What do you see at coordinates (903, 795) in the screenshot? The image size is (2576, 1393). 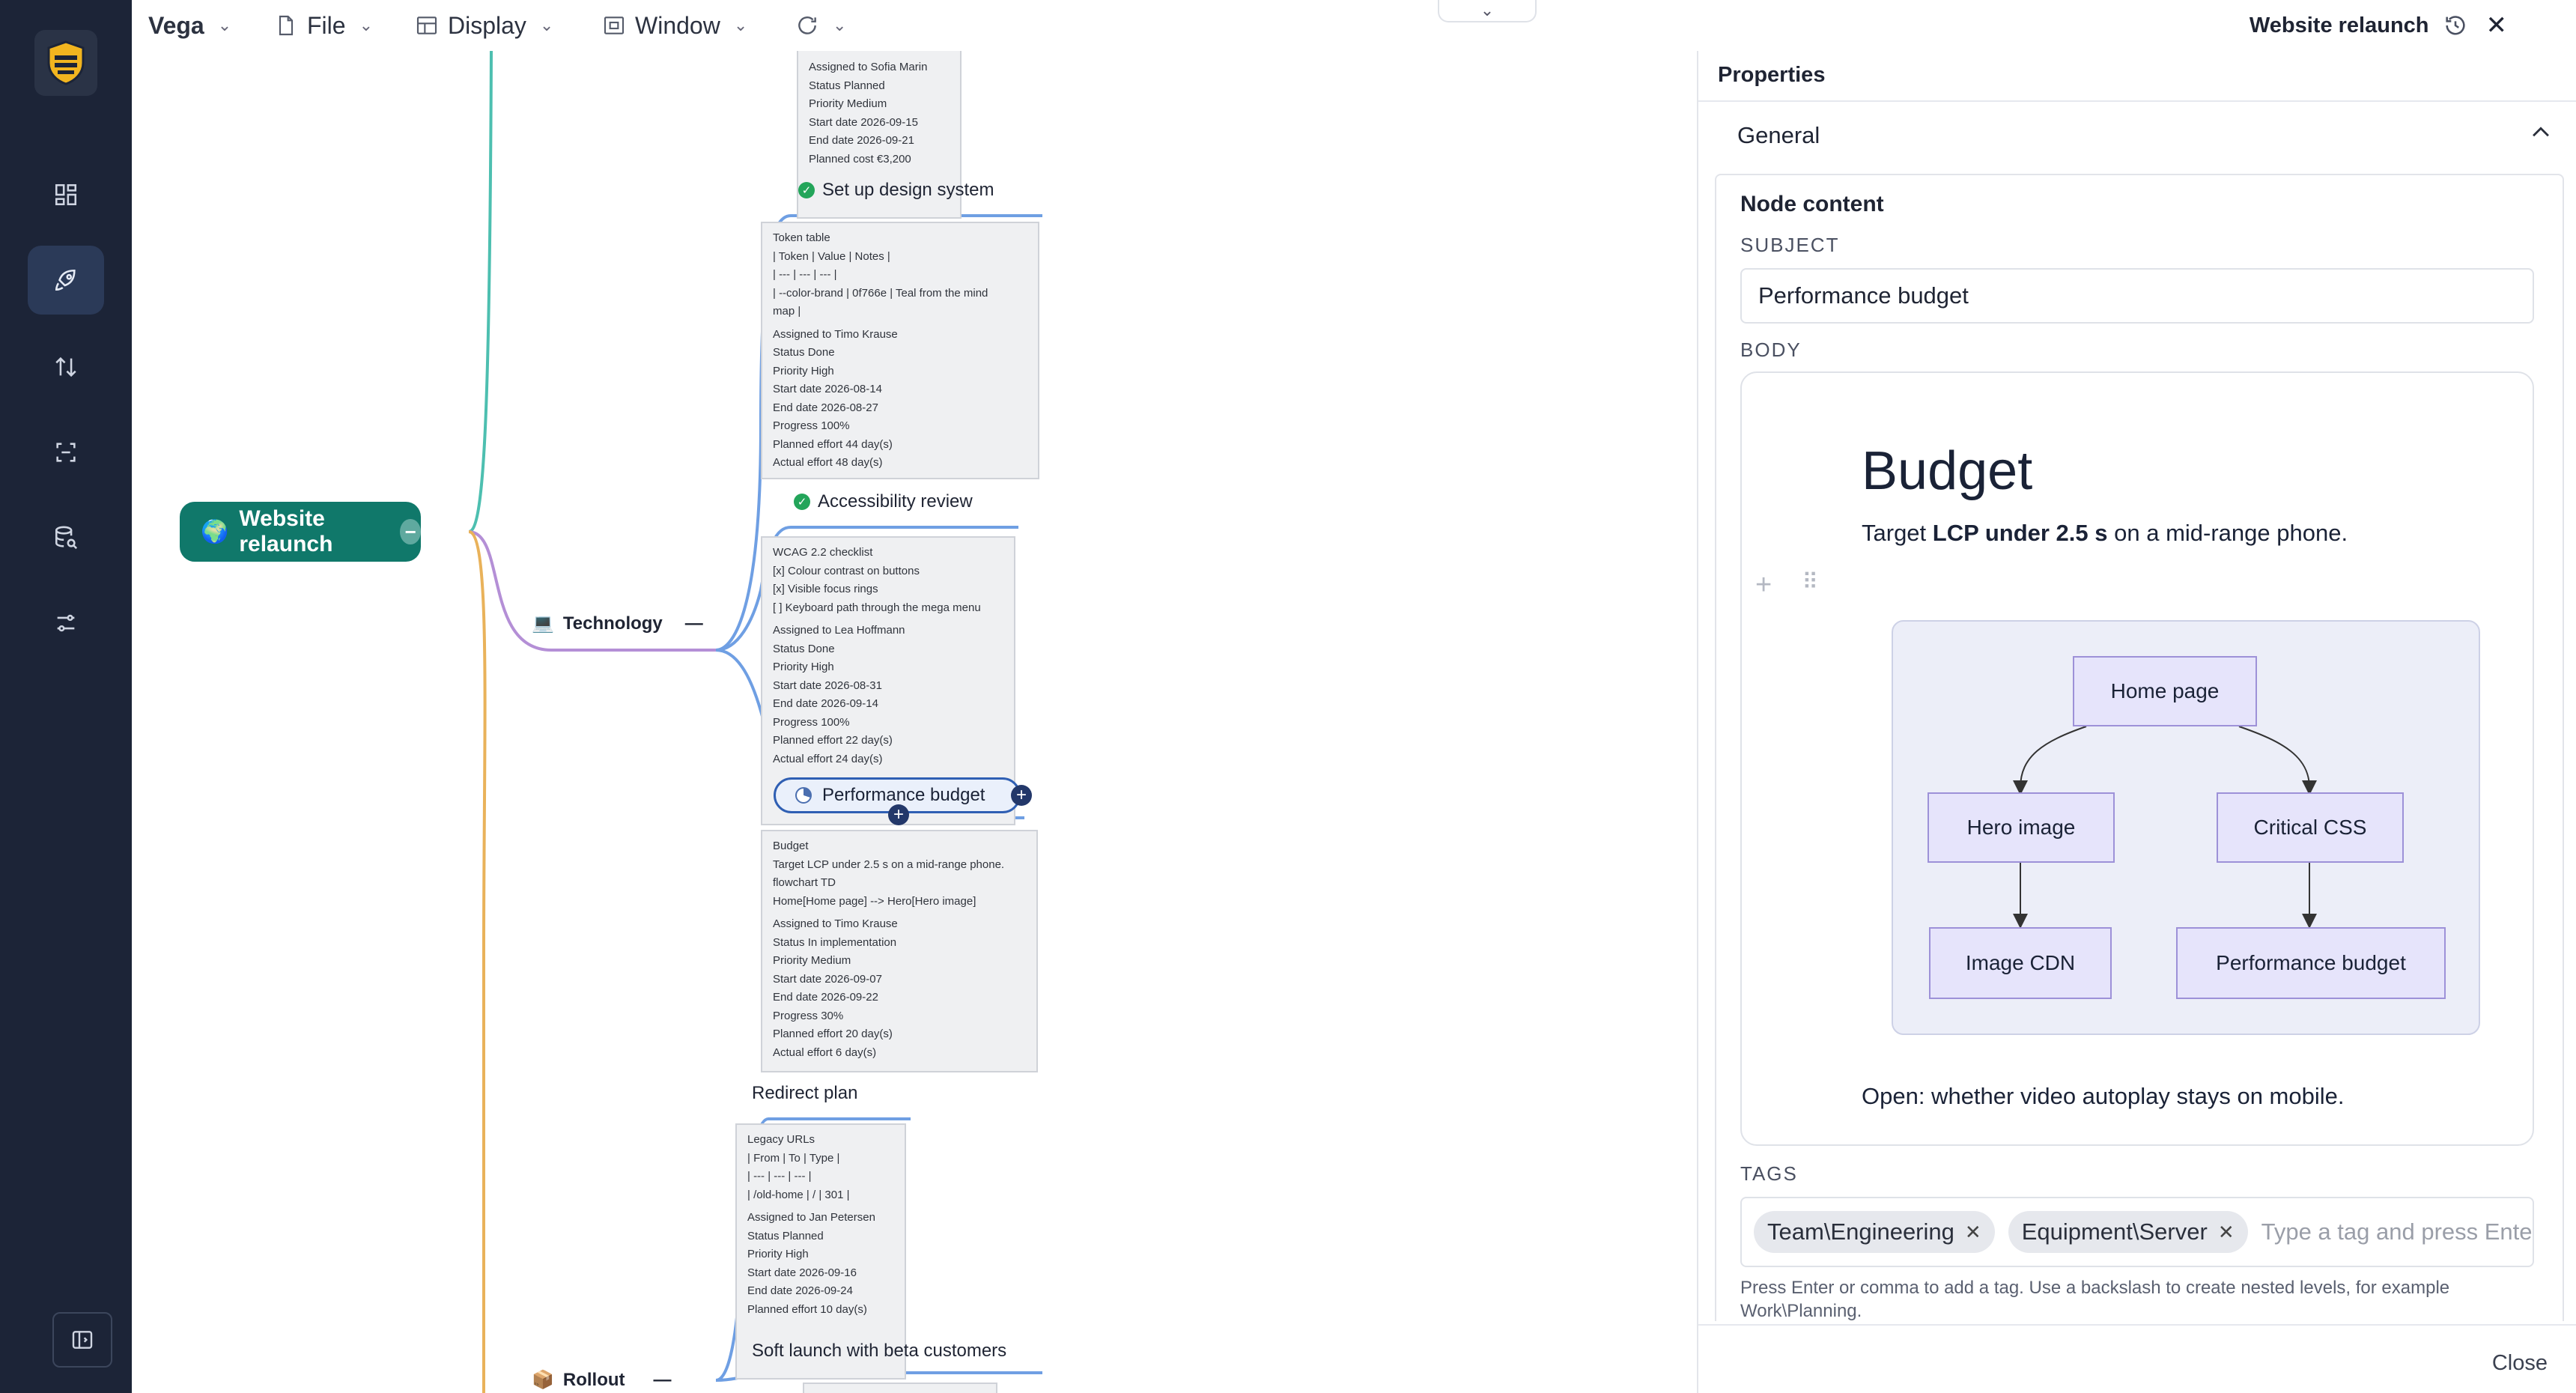 I see `task-title-label: Performance budget` at bounding box center [903, 795].